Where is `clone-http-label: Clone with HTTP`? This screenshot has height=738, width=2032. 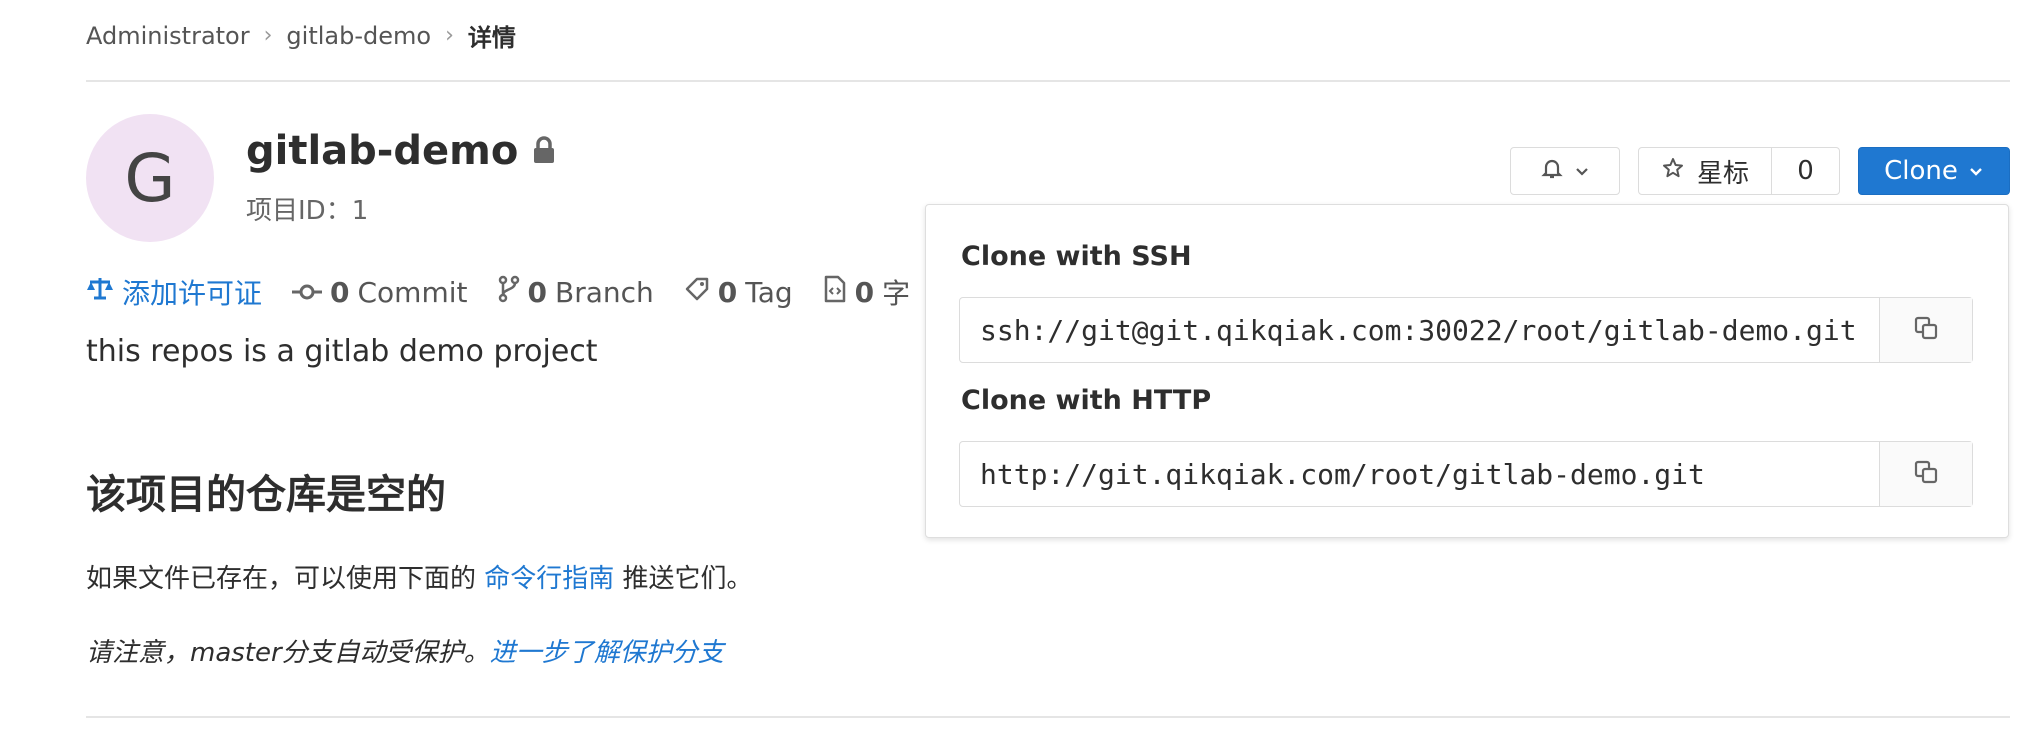
clone-http-label: Clone with HTTP is located at coordinates (1086, 400).